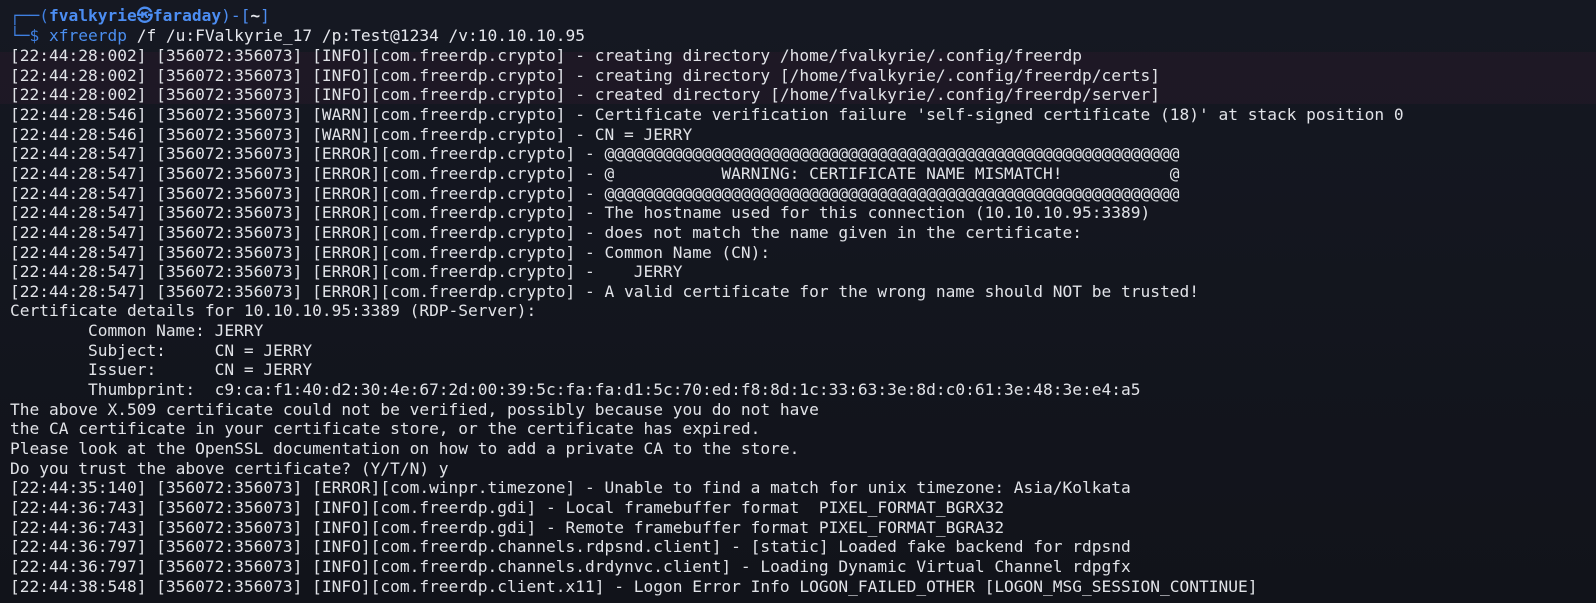 Image resolution: width=1596 pixels, height=603 pixels. Describe the element at coordinates (265, 15) in the screenshot. I see `prompt-bracket-close: ]` at that location.